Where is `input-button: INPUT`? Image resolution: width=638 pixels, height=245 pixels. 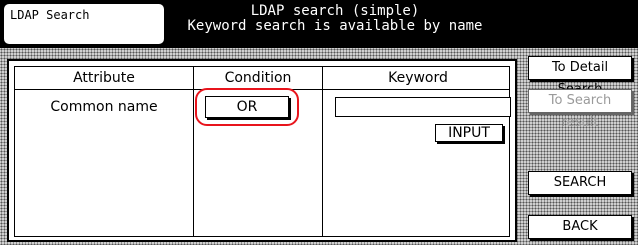
input-button: INPUT is located at coordinates (469, 133).